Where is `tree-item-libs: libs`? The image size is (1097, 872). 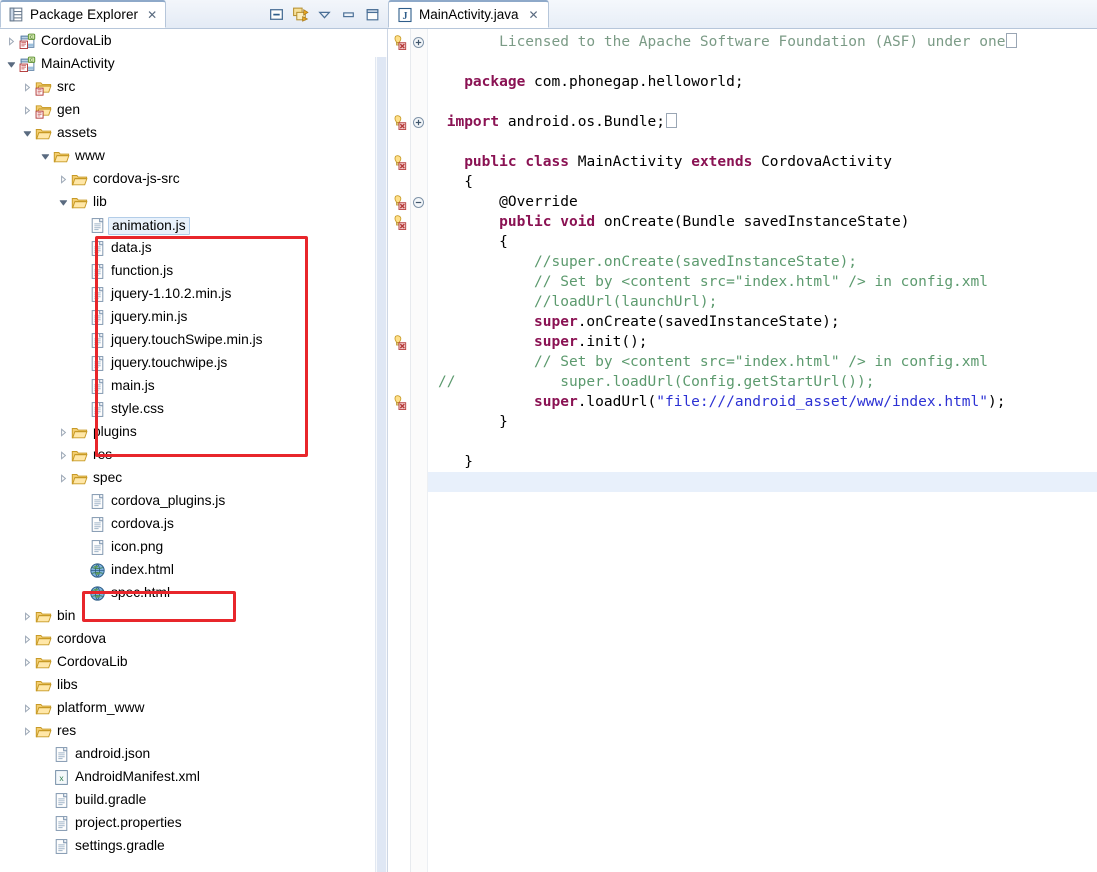
tree-item-libs: libs is located at coordinates (193, 685).